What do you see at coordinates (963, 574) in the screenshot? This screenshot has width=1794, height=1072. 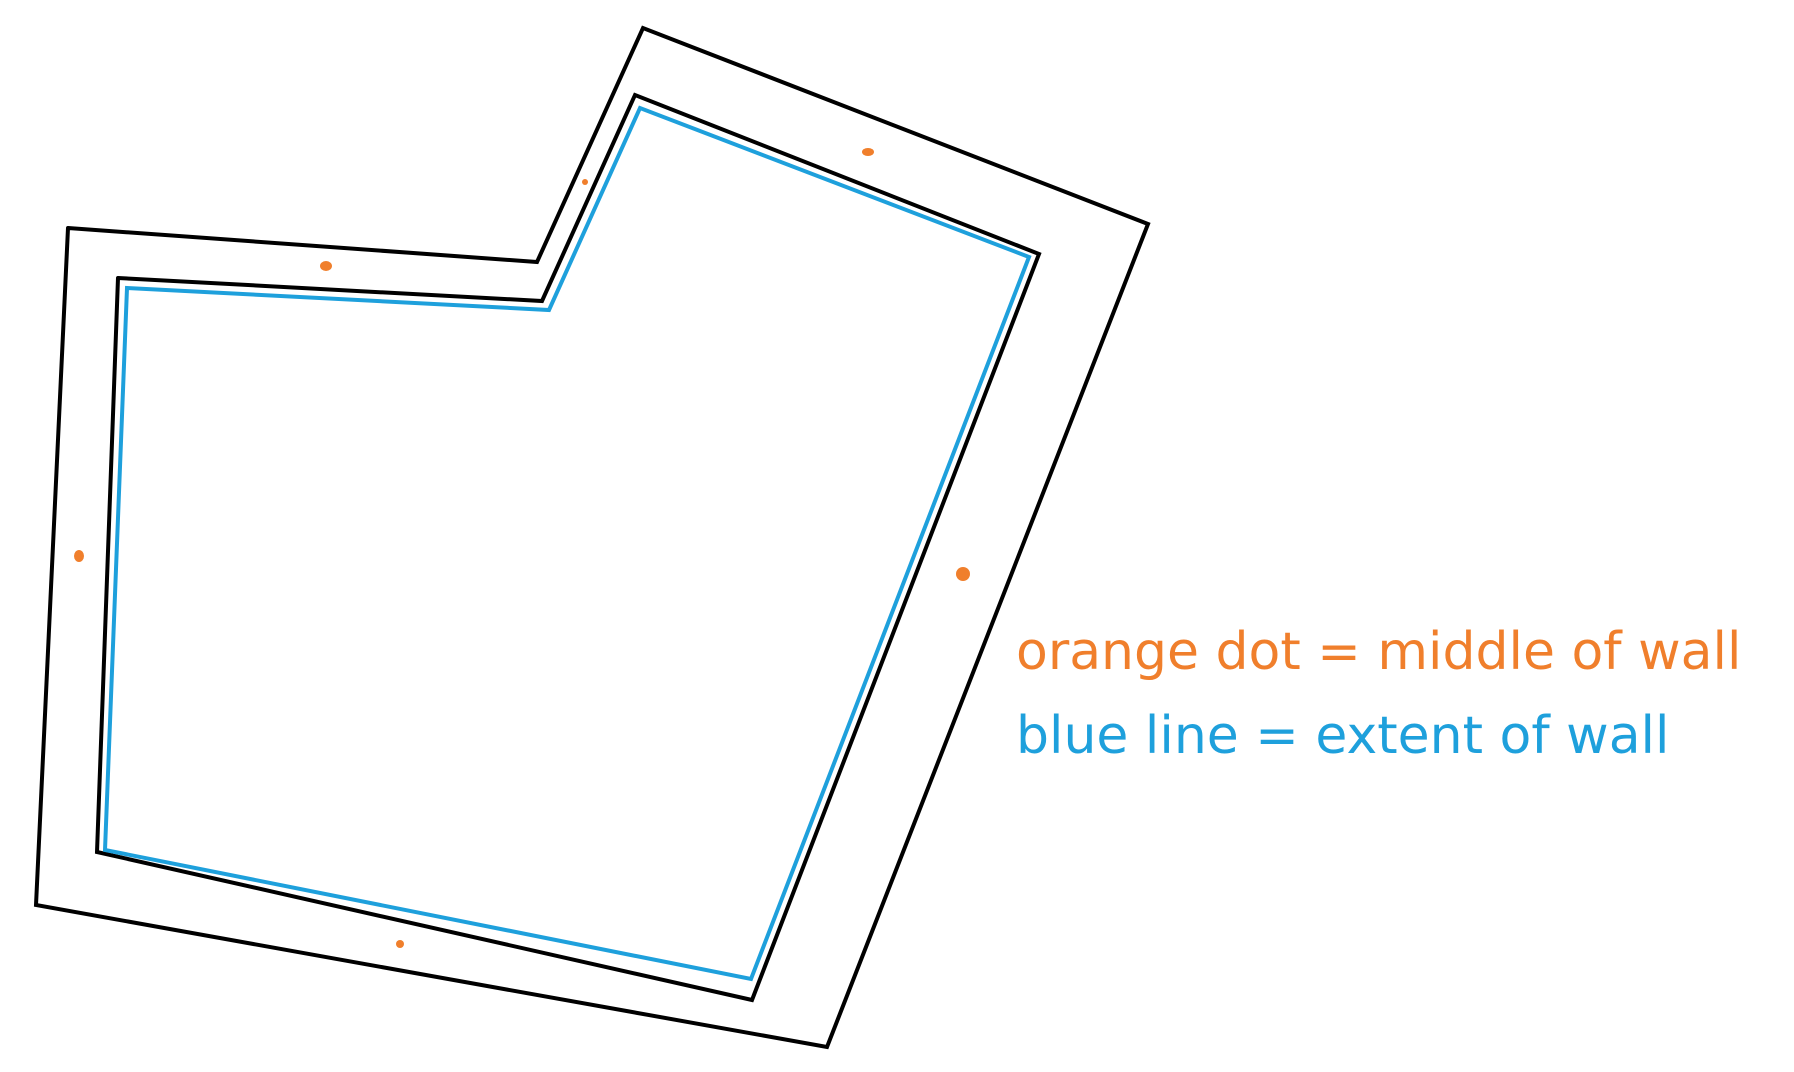 I see `wall-middle-dot-right` at bounding box center [963, 574].